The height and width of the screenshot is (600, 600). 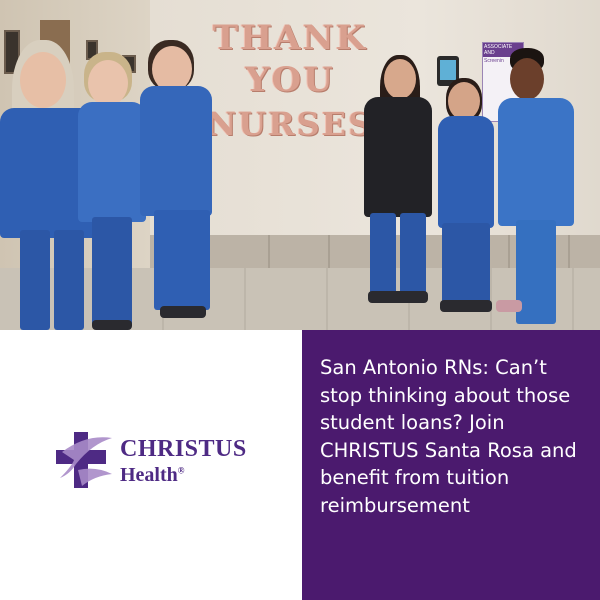 What do you see at coordinates (183, 449) in the screenshot?
I see `brand-name: CHRISTUS` at bounding box center [183, 449].